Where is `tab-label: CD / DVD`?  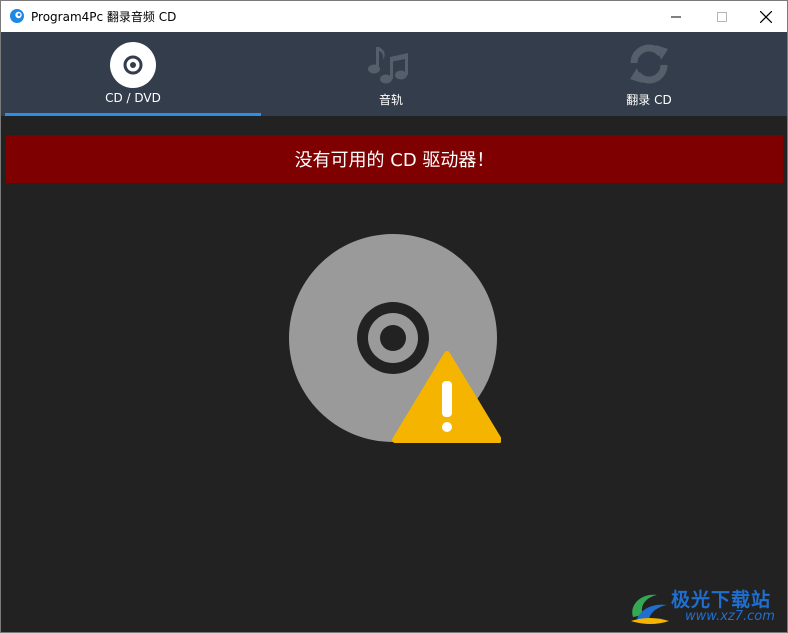 tab-label: CD / DVD is located at coordinates (133, 98).